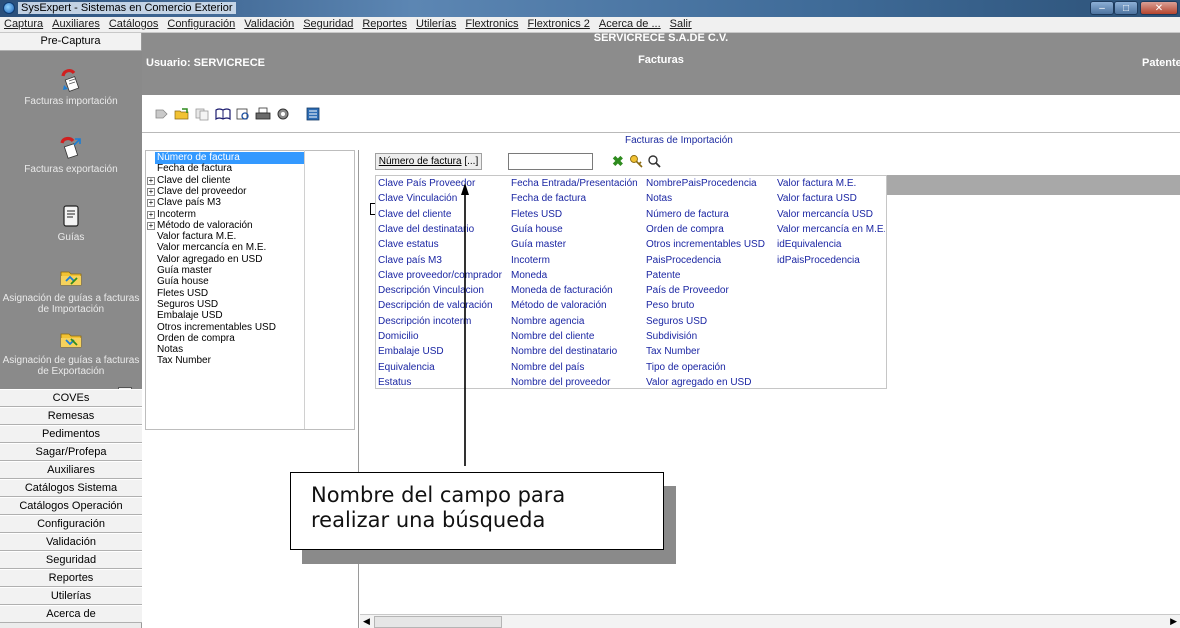 The width and height of the screenshot is (1180, 628). What do you see at coordinates (574, 214) in the screenshot?
I see `dropdown-field-option: Fletes USD` at bounding box center [574, 214].